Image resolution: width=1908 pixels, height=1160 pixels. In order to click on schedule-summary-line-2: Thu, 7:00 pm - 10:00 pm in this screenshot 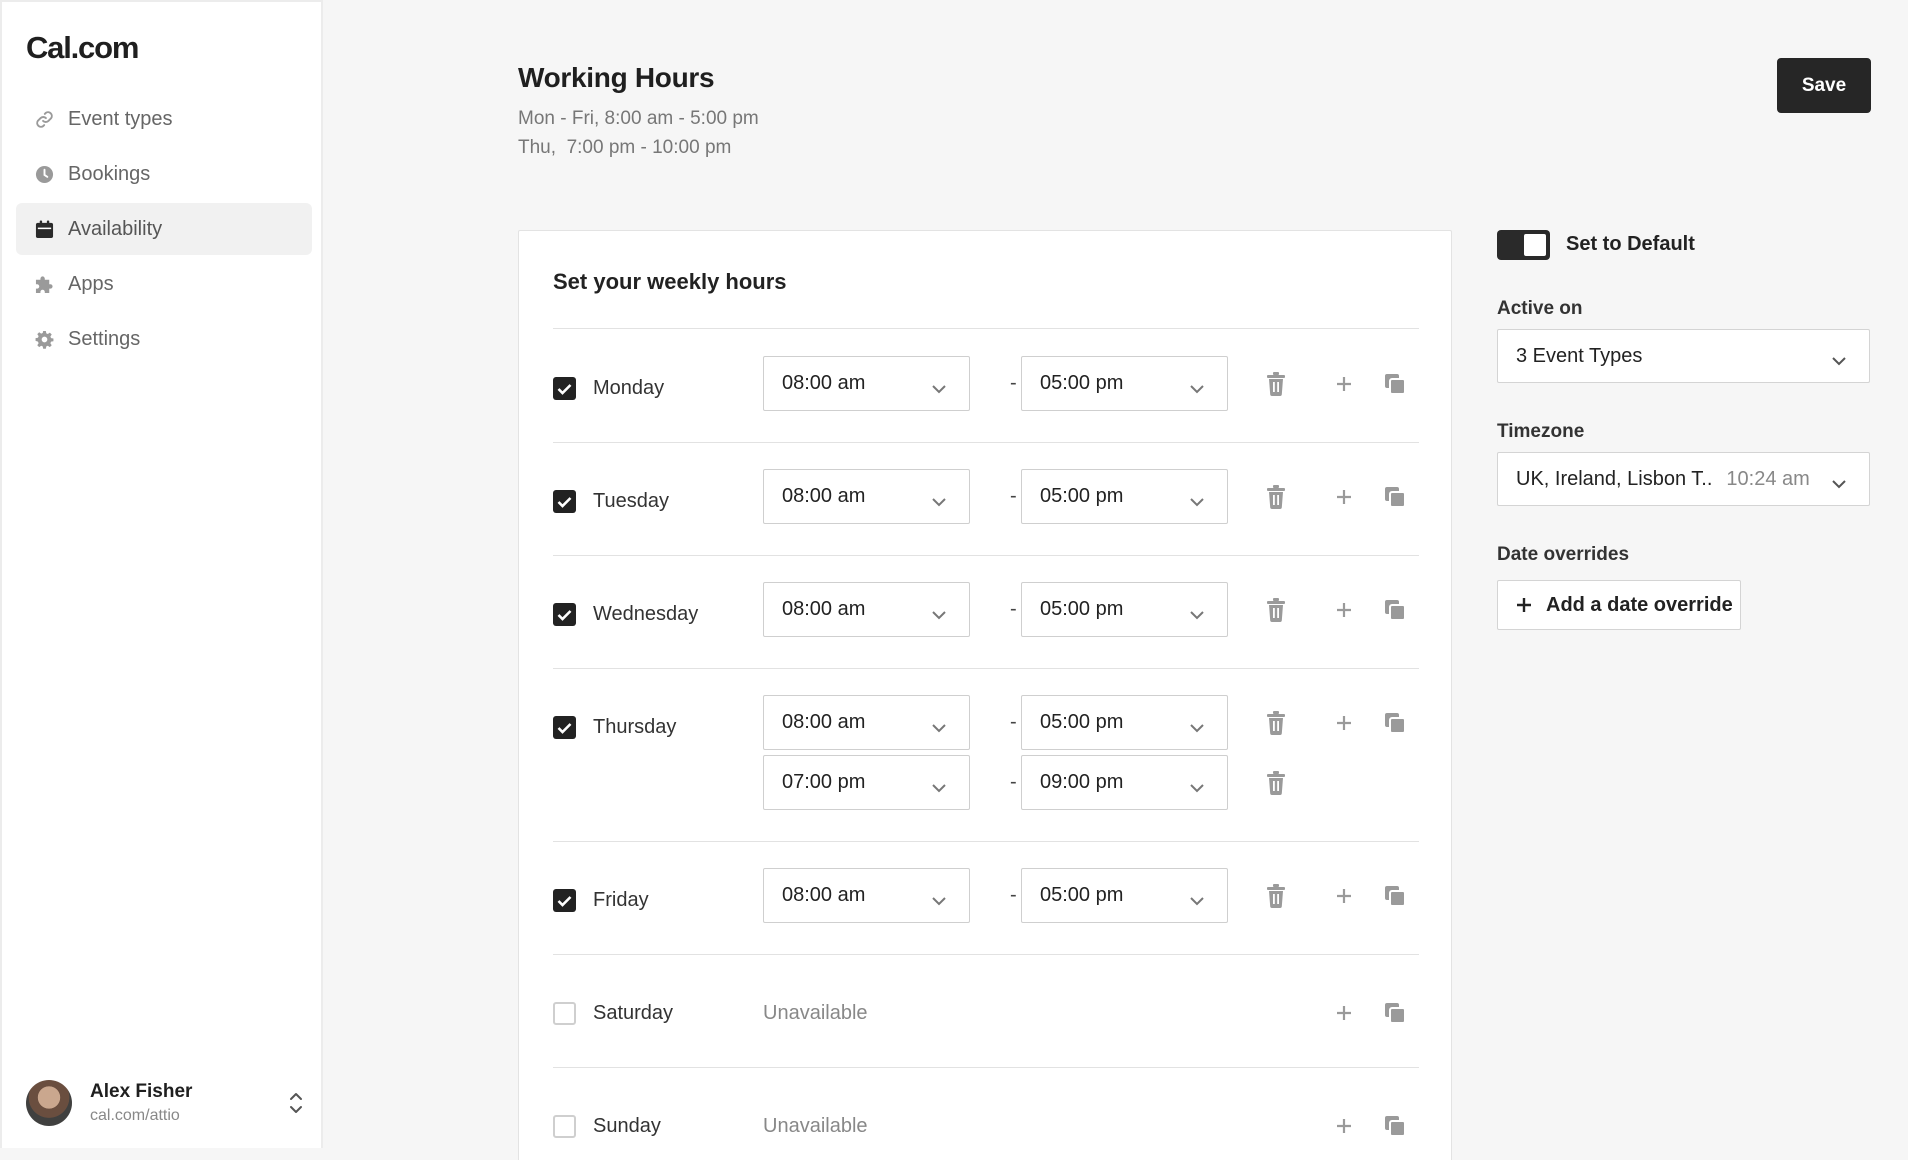, I will do `click(625, 147)`.